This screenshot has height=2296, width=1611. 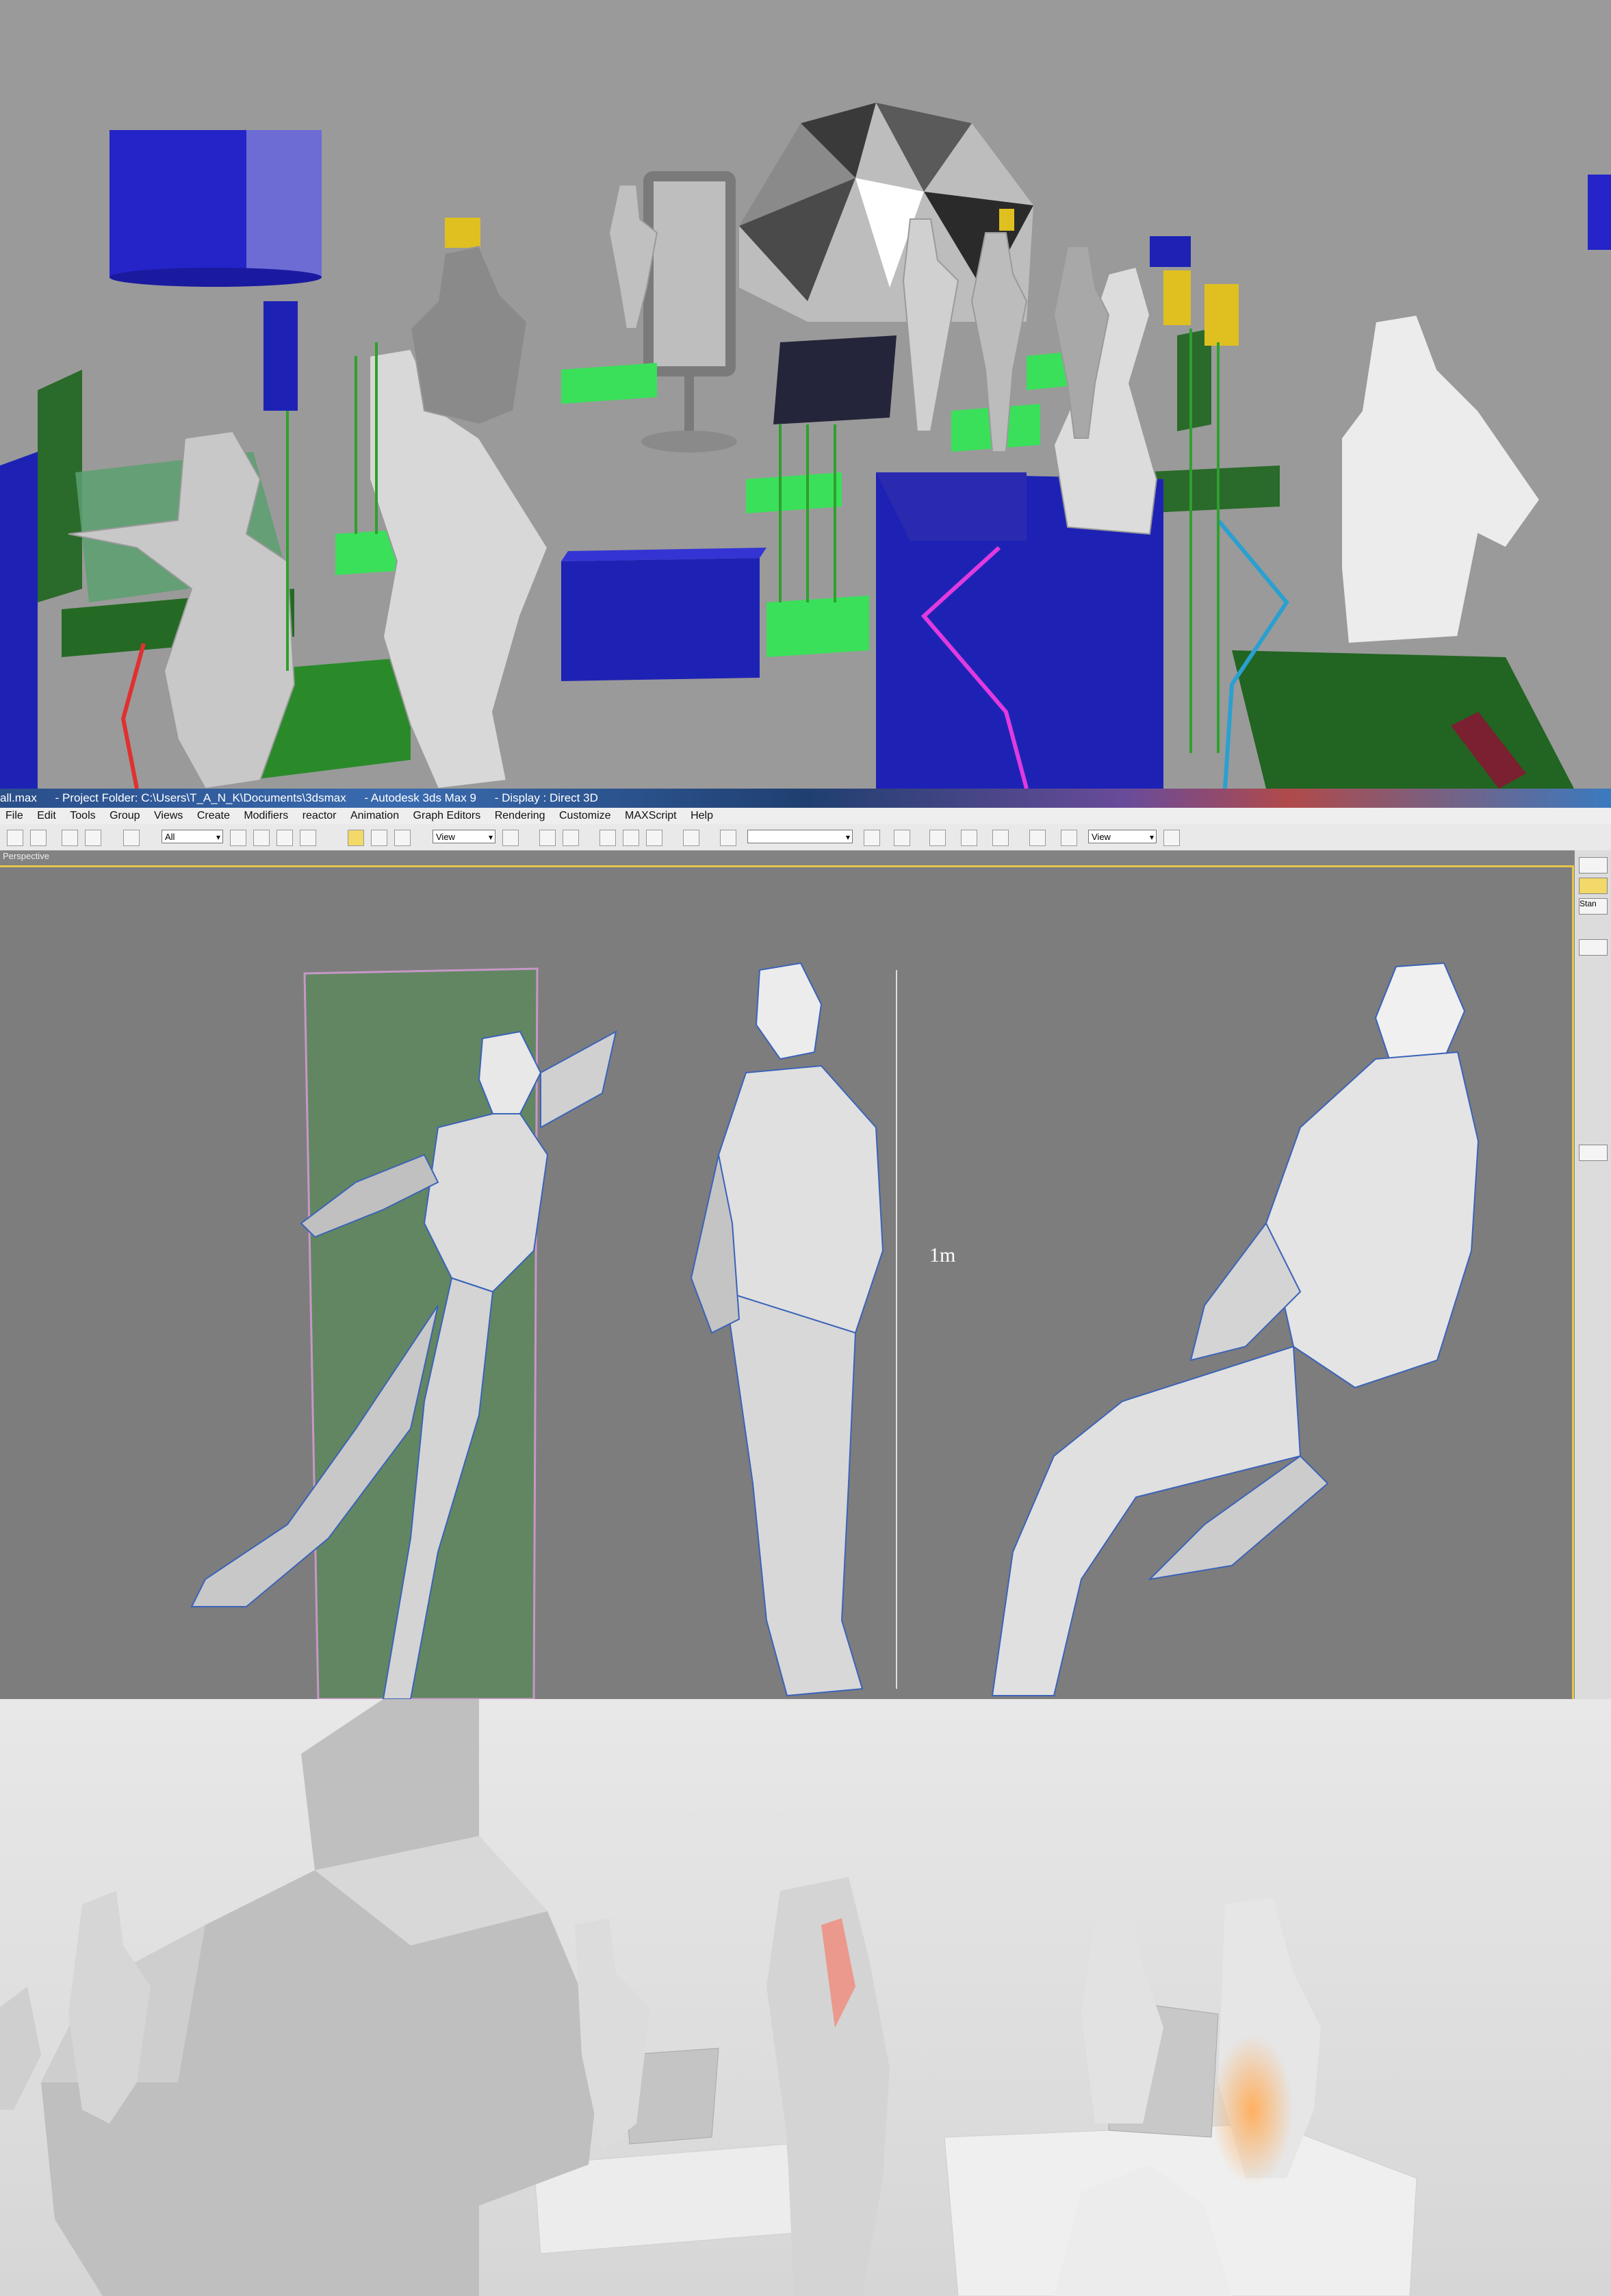 I want to click on scale-label: 1m, so click(x=942, y=1255).